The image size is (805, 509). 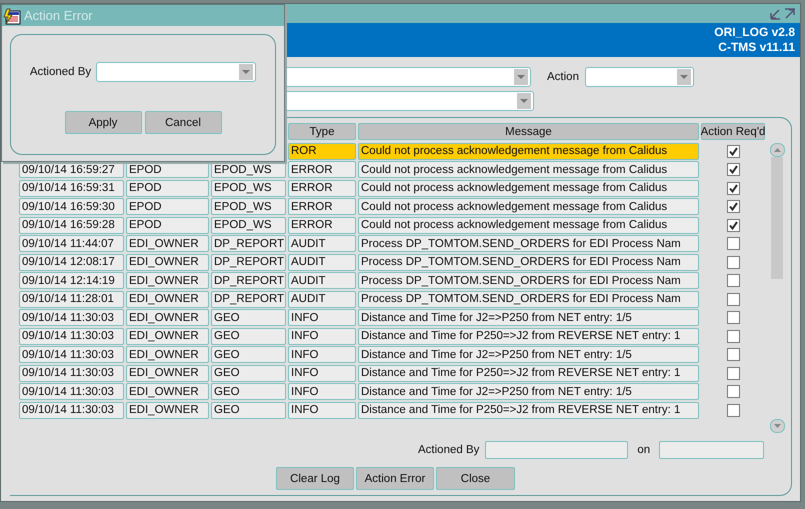 What do you see at coordinates (777, 150) in the screenshot?
I see `scroll-up-icon` at bounding box center [777, 150].